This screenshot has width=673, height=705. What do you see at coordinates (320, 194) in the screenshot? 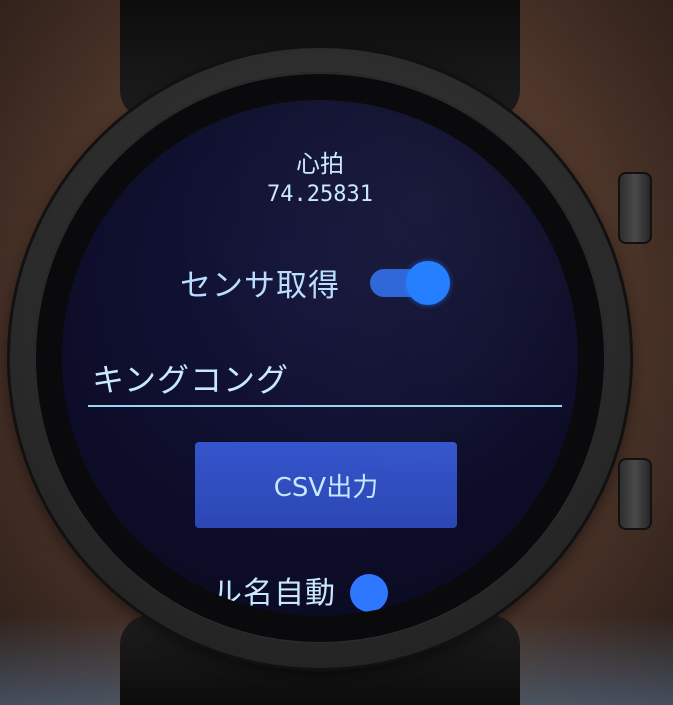
I see `heart-rate-value: 74.25831` at bounding box center [320, 194].